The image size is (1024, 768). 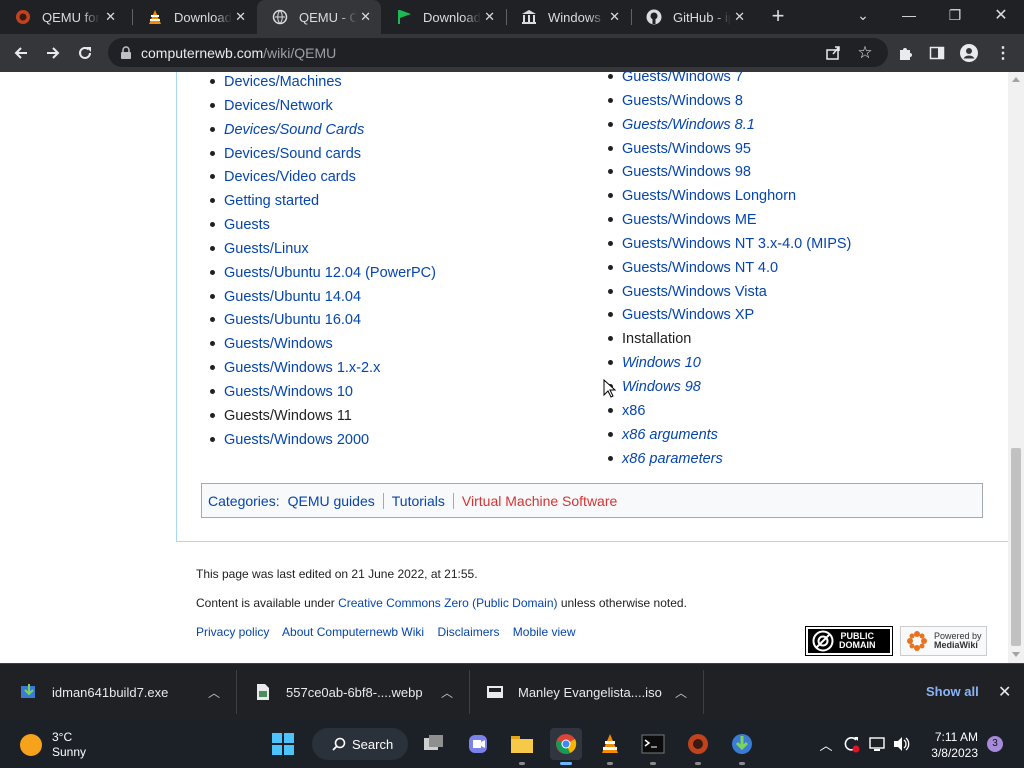 I want to click on license-link: Creative Commons Zero (Public Domain), so click(x=447, y=603).